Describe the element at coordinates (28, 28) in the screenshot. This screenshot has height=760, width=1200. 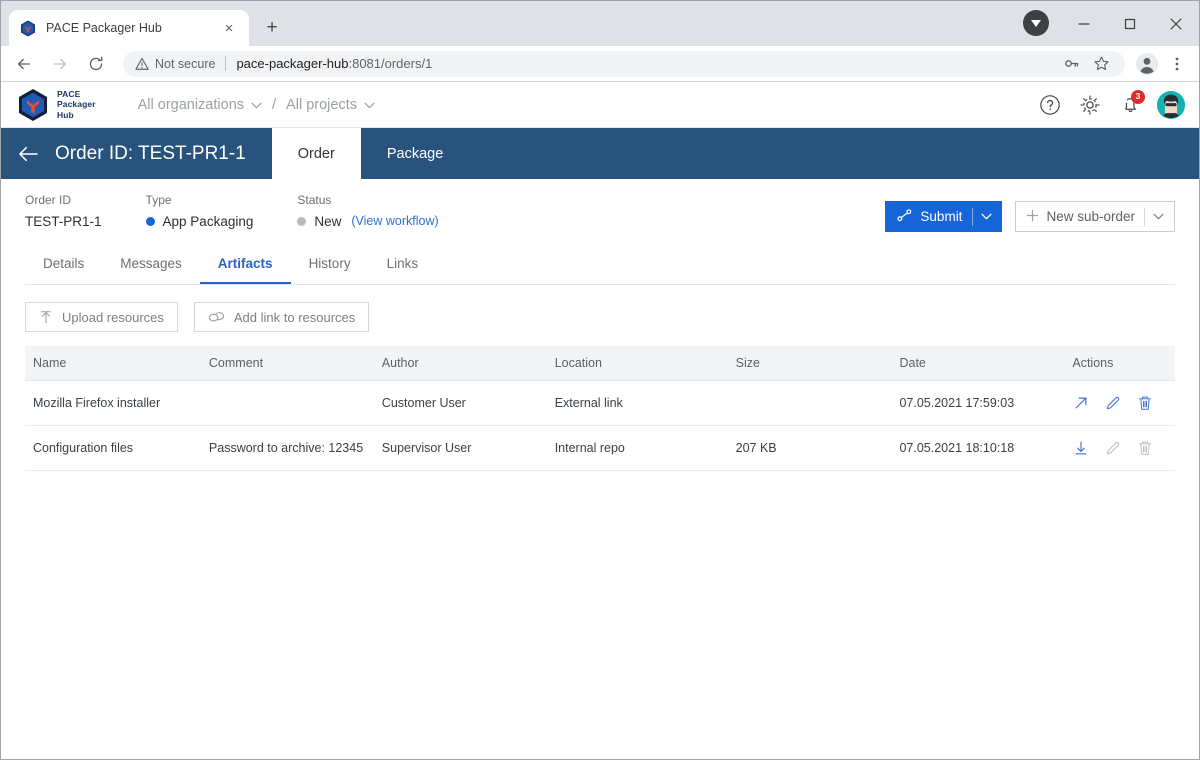
I see `pace-cube-icon` at that location.